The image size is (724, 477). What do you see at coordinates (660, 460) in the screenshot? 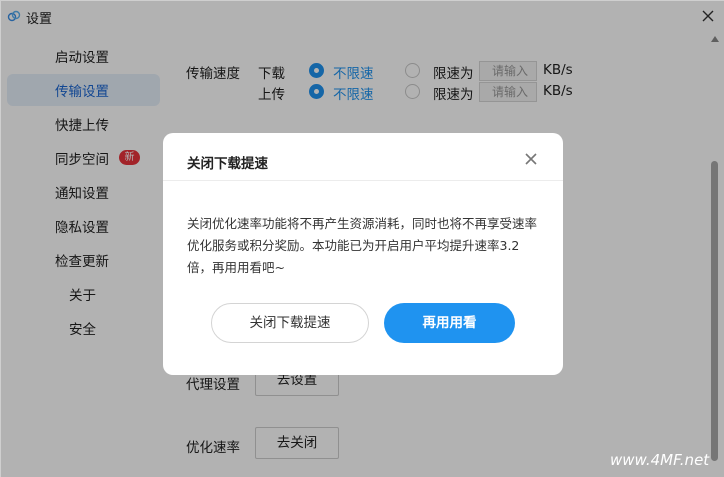
I see `watermark: www.4MF.net` at bounding box center [660, 460].